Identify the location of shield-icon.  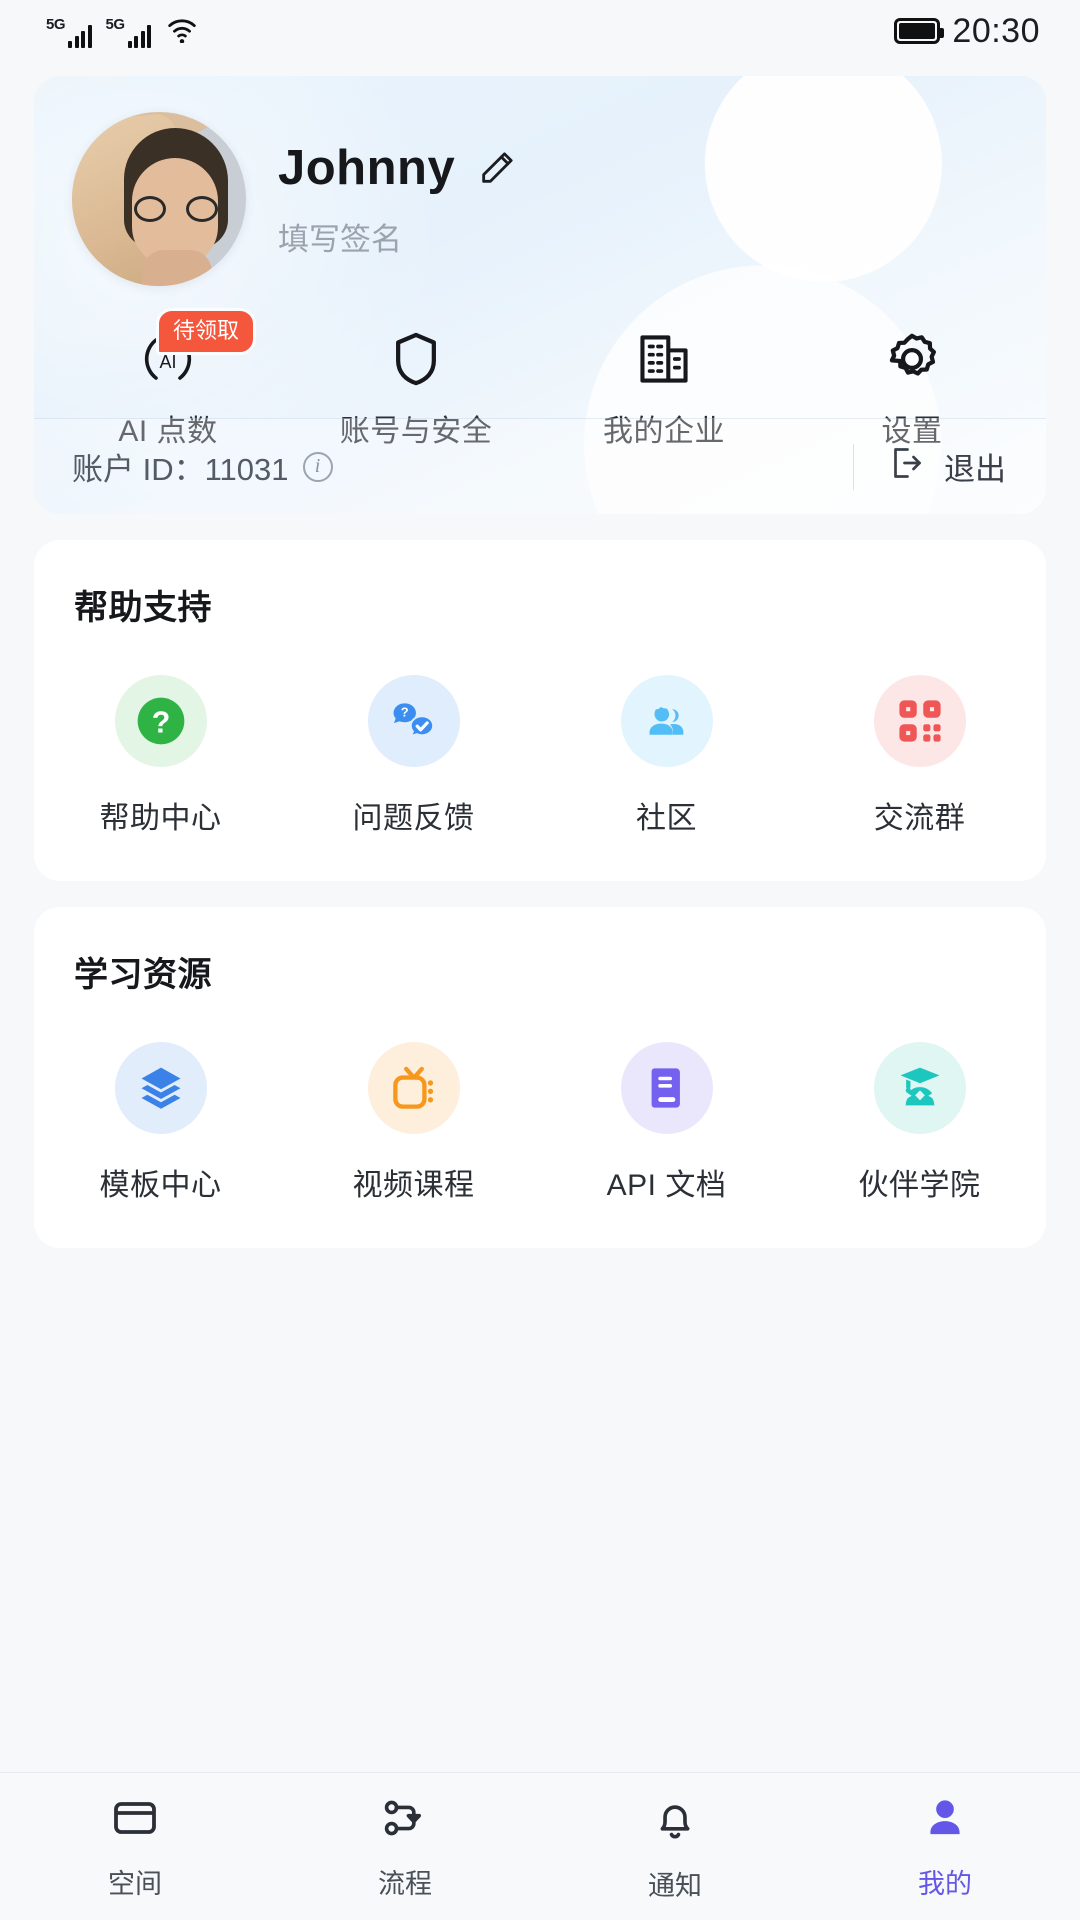
(416, 359).